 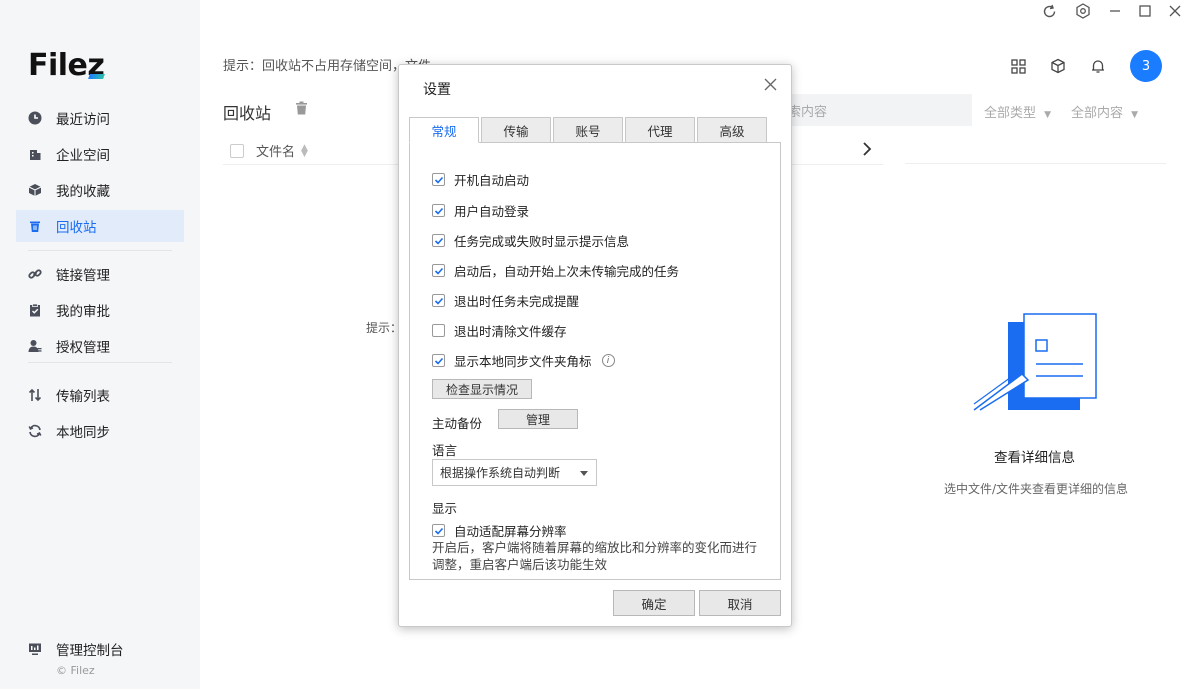 I want to click on manage-backup-button: 管理, so click(x=538, y=419).